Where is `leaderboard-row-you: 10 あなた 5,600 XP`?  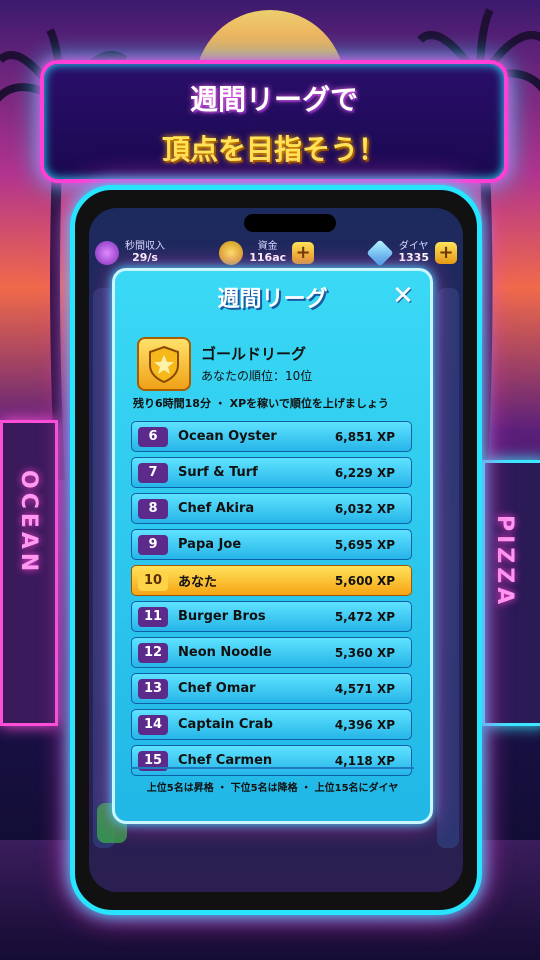
leaderboard-row-you: 10 あなた 5,600 XP is located at coordinates (271, 580).